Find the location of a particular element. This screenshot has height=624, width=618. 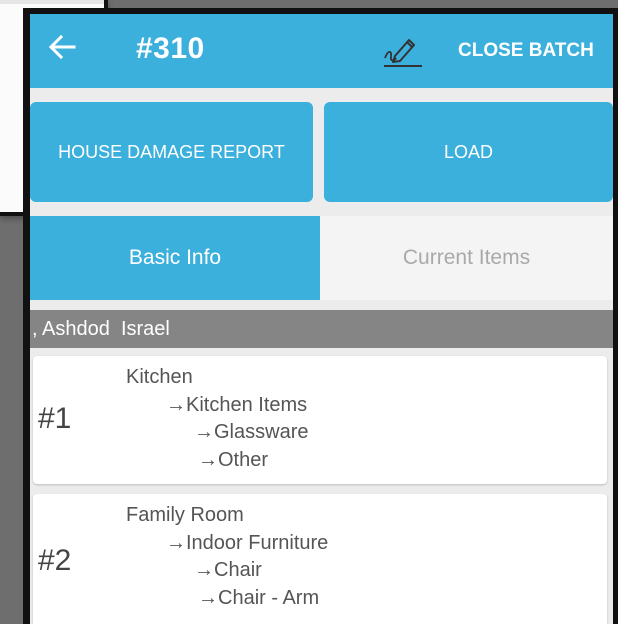

load-button: LOAD is located at coordinates (468, 152).